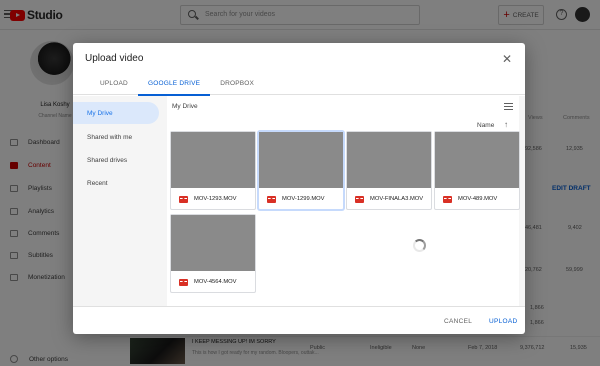 This screenshot has width=600, height=366. I want to click on upload-source-tabs: UPLOAD GOOGLE DRIVE DROPBOX, so click(299, 84).